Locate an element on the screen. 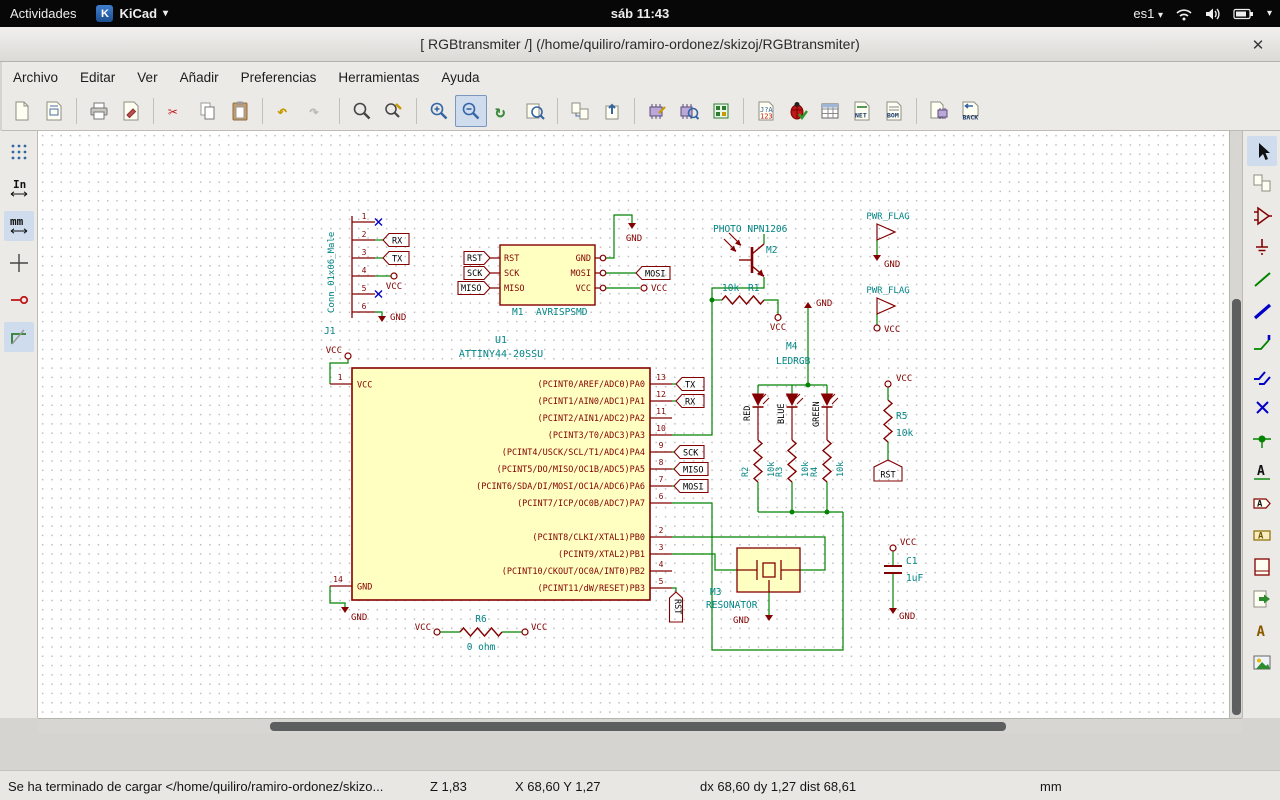  component-r5: VCC R5 10k is located at coordinates (897, 408).